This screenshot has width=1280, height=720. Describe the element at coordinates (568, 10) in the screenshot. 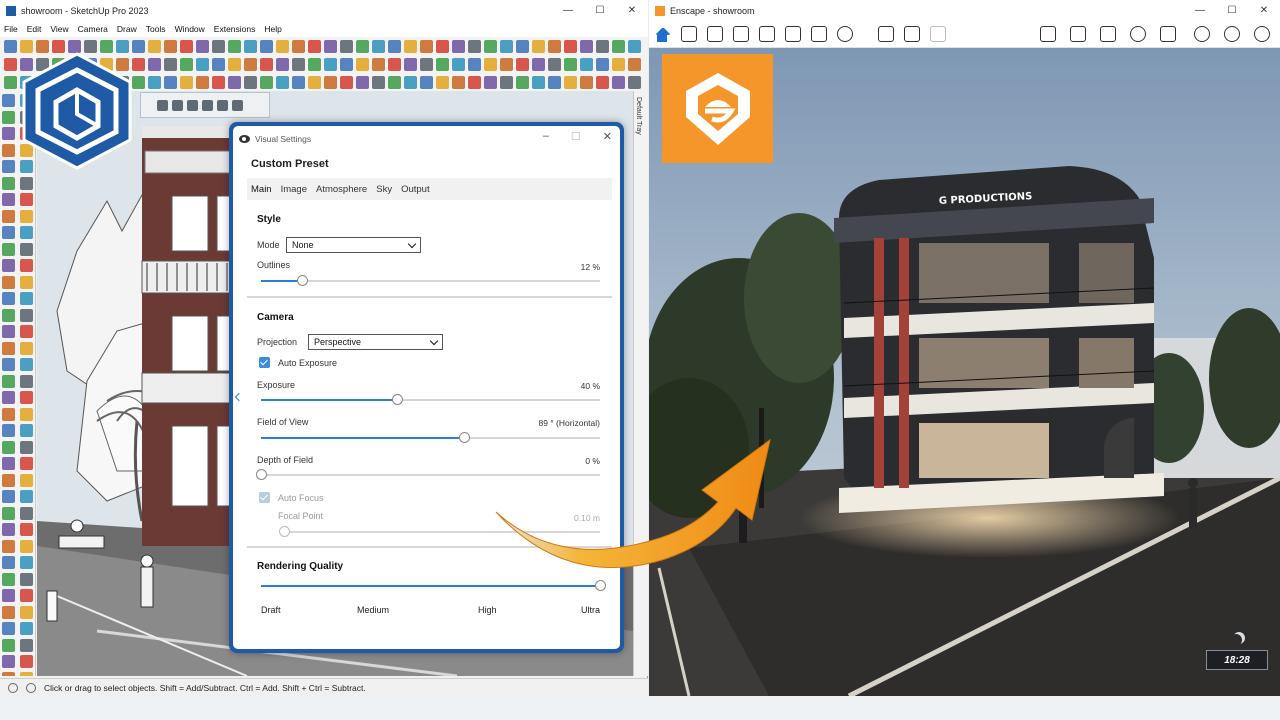

I see `minimize-button: —` at that location.